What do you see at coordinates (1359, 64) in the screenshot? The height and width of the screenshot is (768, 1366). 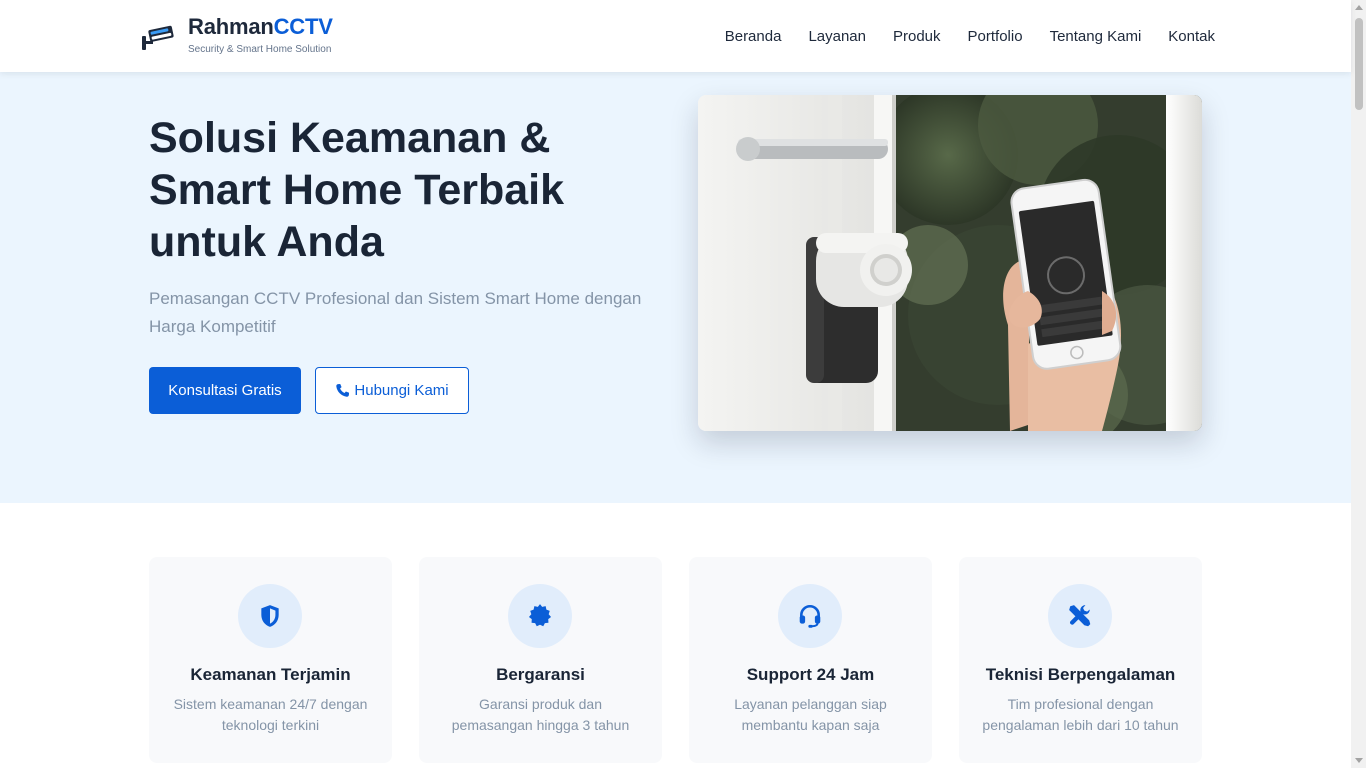 I see `scroll-thumb` at bounding box center [1359, 64].